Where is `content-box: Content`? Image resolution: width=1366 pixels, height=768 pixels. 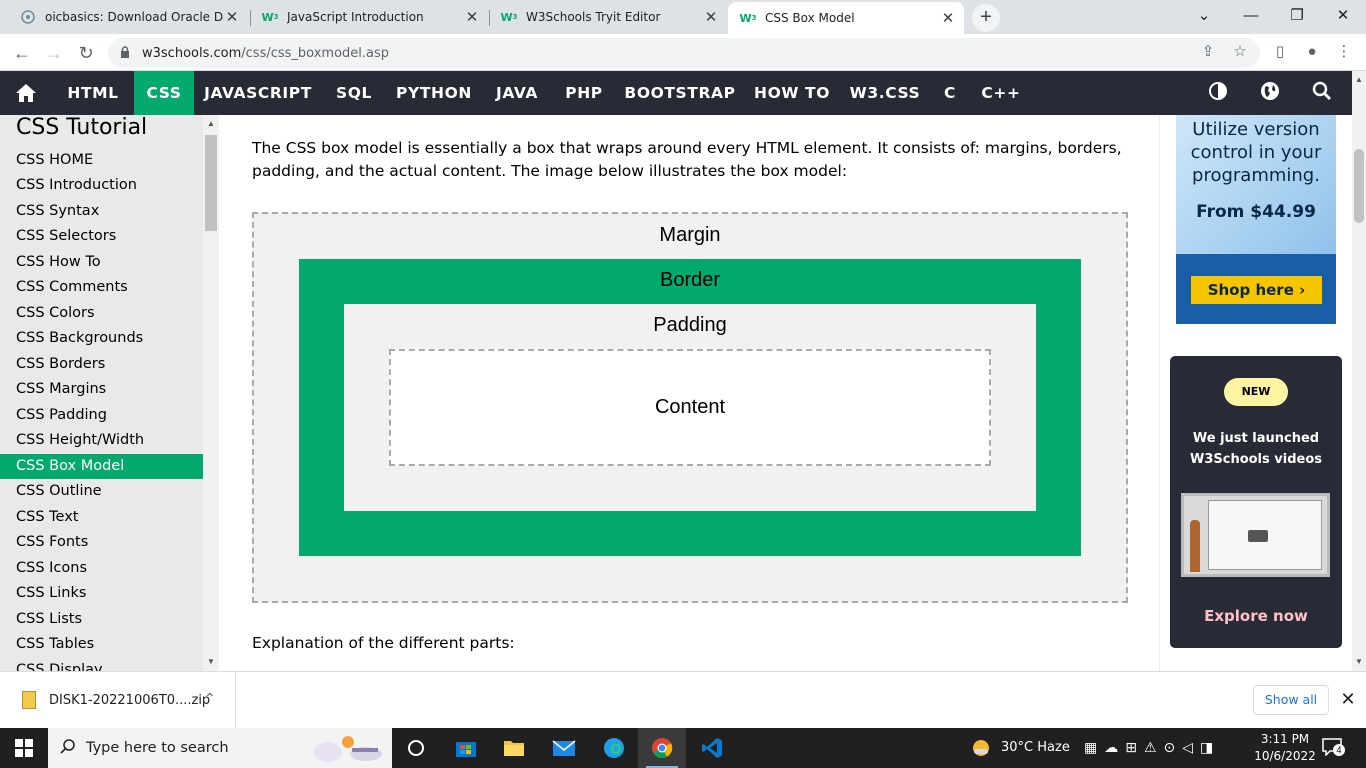 content-box: Content is located at coordinates (690, 407).